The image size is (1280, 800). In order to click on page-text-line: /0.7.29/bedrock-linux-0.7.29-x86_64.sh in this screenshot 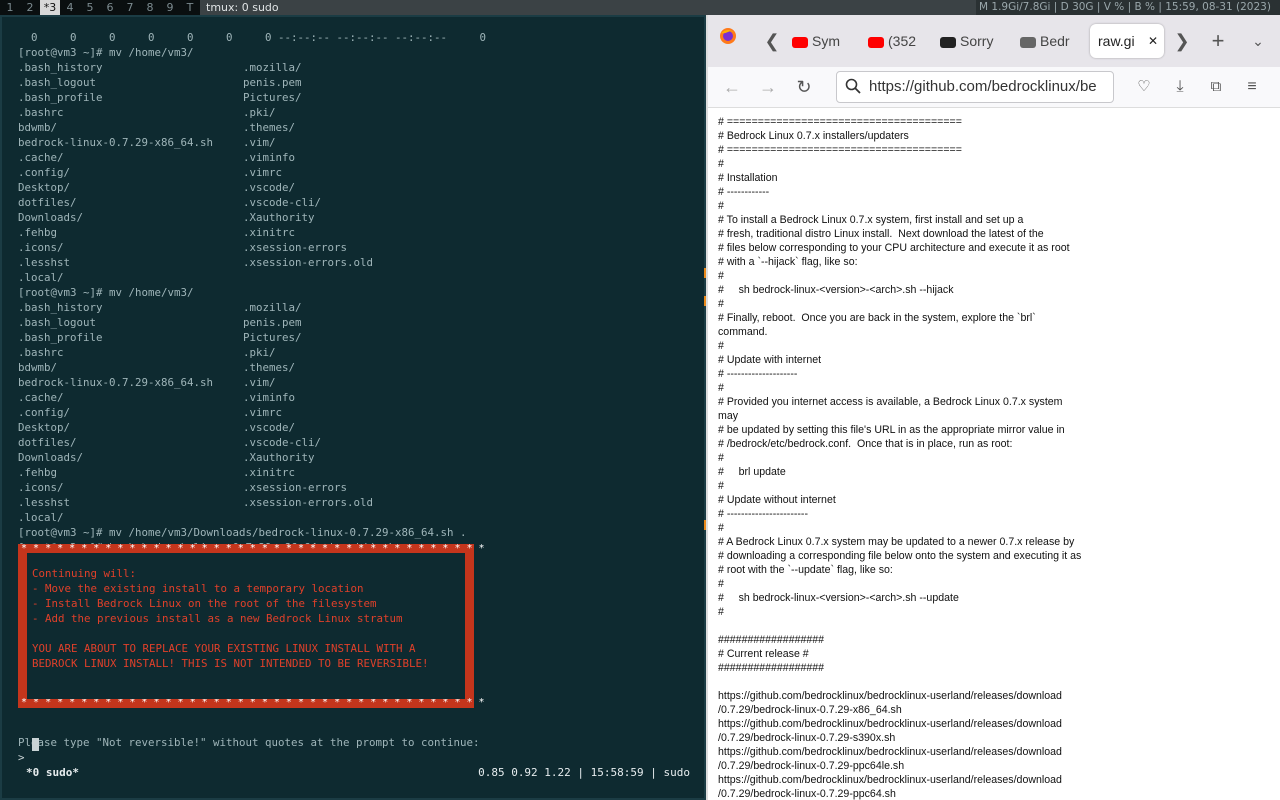, I will do `click(810, 710)`.